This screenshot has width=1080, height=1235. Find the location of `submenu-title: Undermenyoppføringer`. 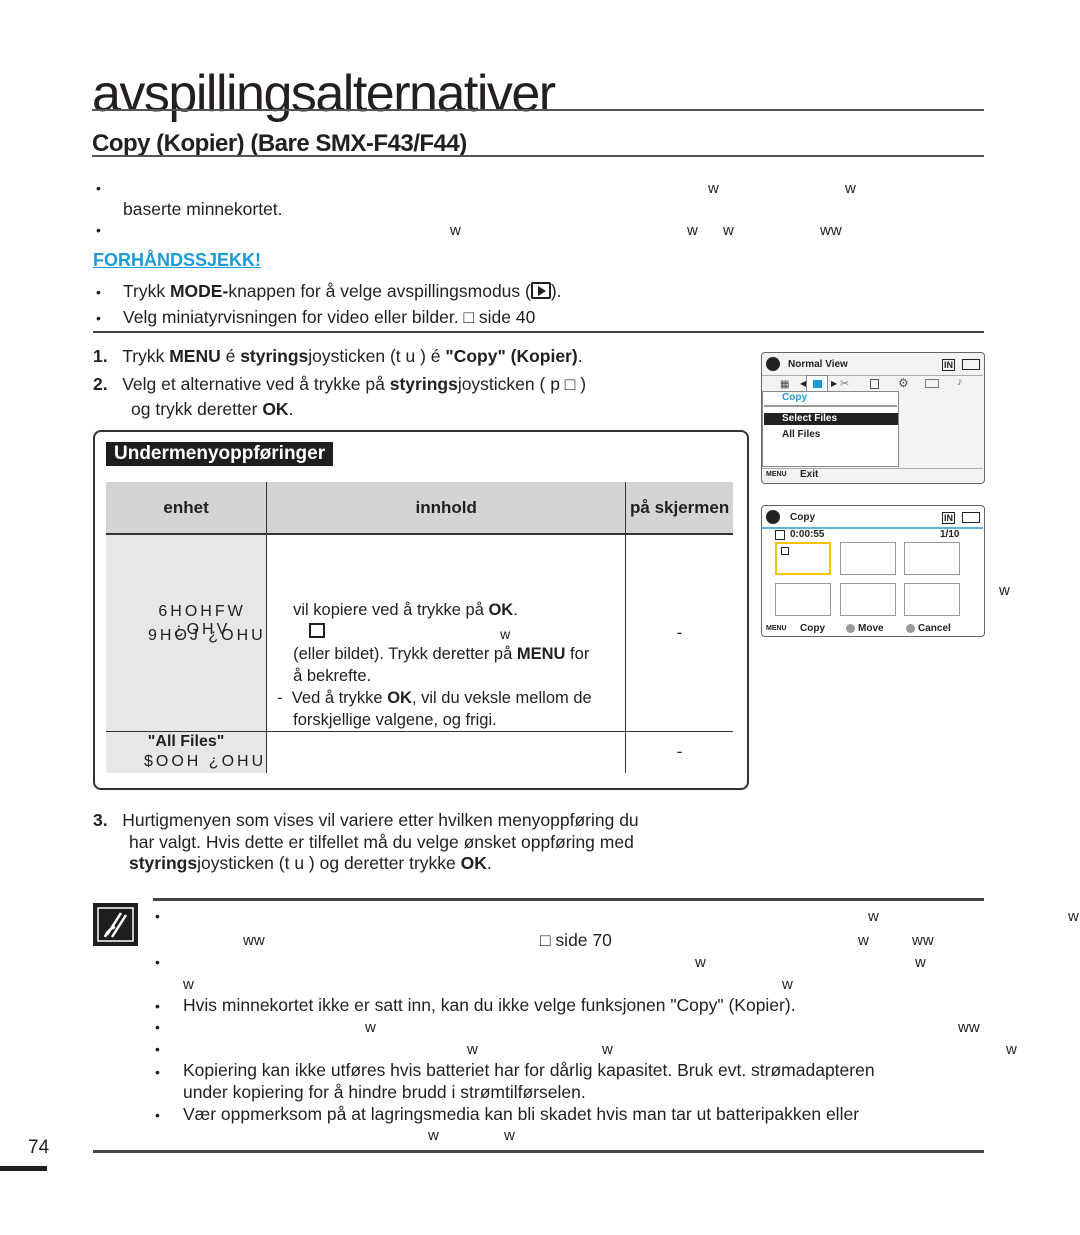

submenu-title: Undermenyoppføringer is located at coordinates (220, 454).